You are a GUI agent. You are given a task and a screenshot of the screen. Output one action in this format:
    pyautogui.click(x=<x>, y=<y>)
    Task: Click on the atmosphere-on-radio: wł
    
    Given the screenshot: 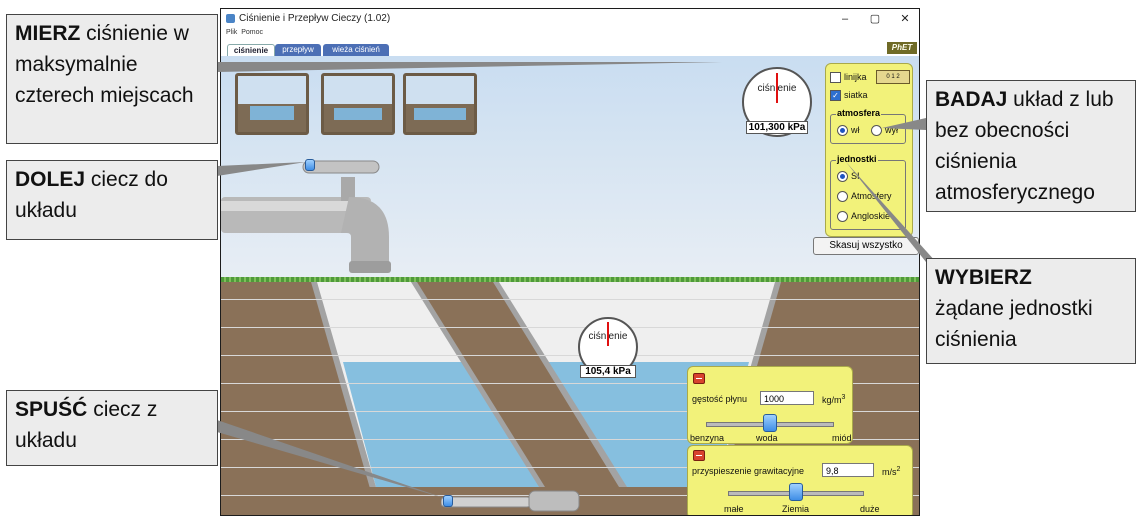 What is the action you would take?
    pyautogui.click(x=848, y=131)
    